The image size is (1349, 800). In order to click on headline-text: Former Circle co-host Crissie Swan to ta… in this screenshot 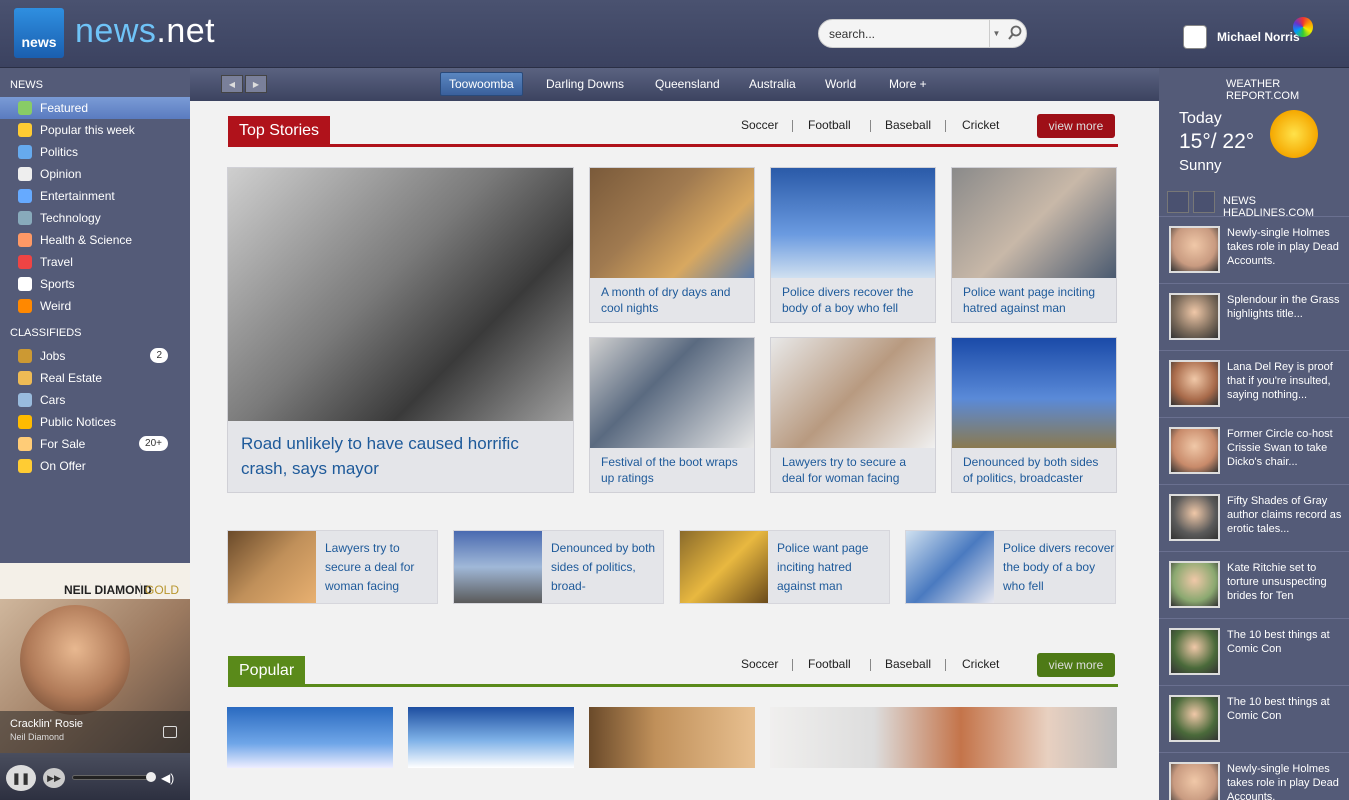, I will do `click(1286, 448)`.